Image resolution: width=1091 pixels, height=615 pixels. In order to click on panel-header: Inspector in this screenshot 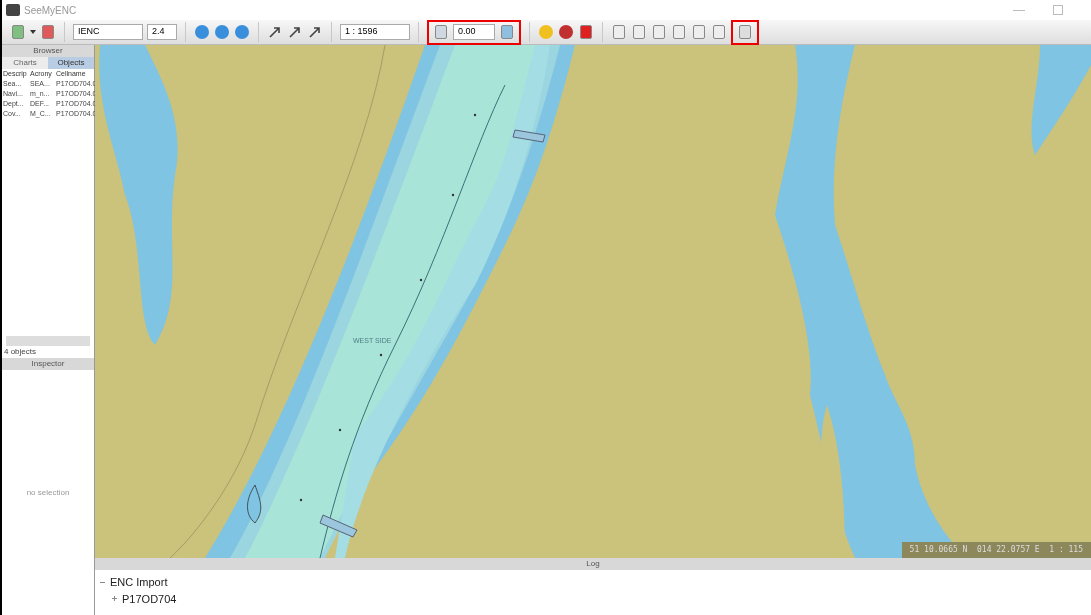, I will do `click(48, 364)`.